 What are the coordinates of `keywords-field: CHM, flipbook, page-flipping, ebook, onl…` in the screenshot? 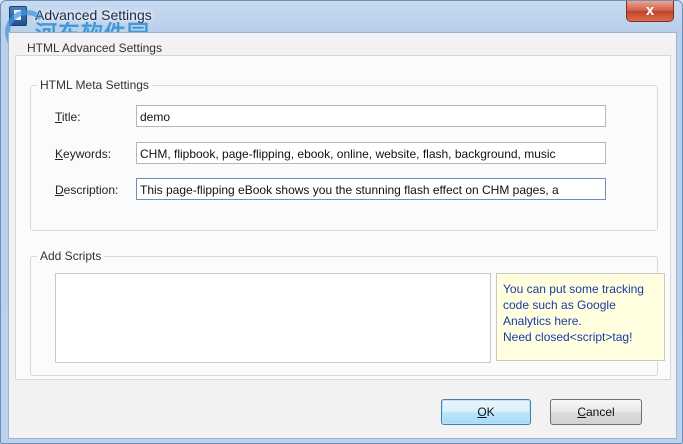 It's located at (371, 153).